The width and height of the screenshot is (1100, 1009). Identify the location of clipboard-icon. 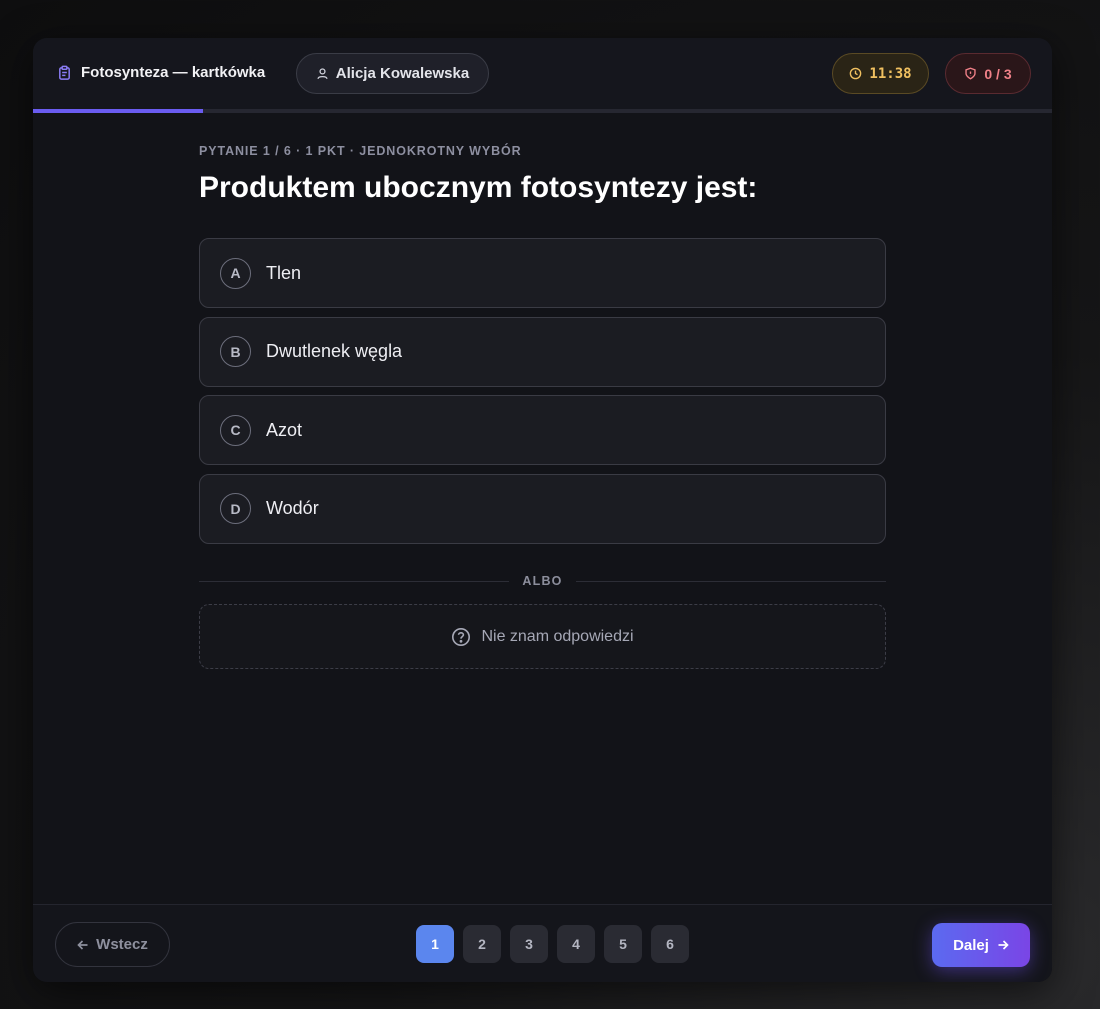
(64, 72).